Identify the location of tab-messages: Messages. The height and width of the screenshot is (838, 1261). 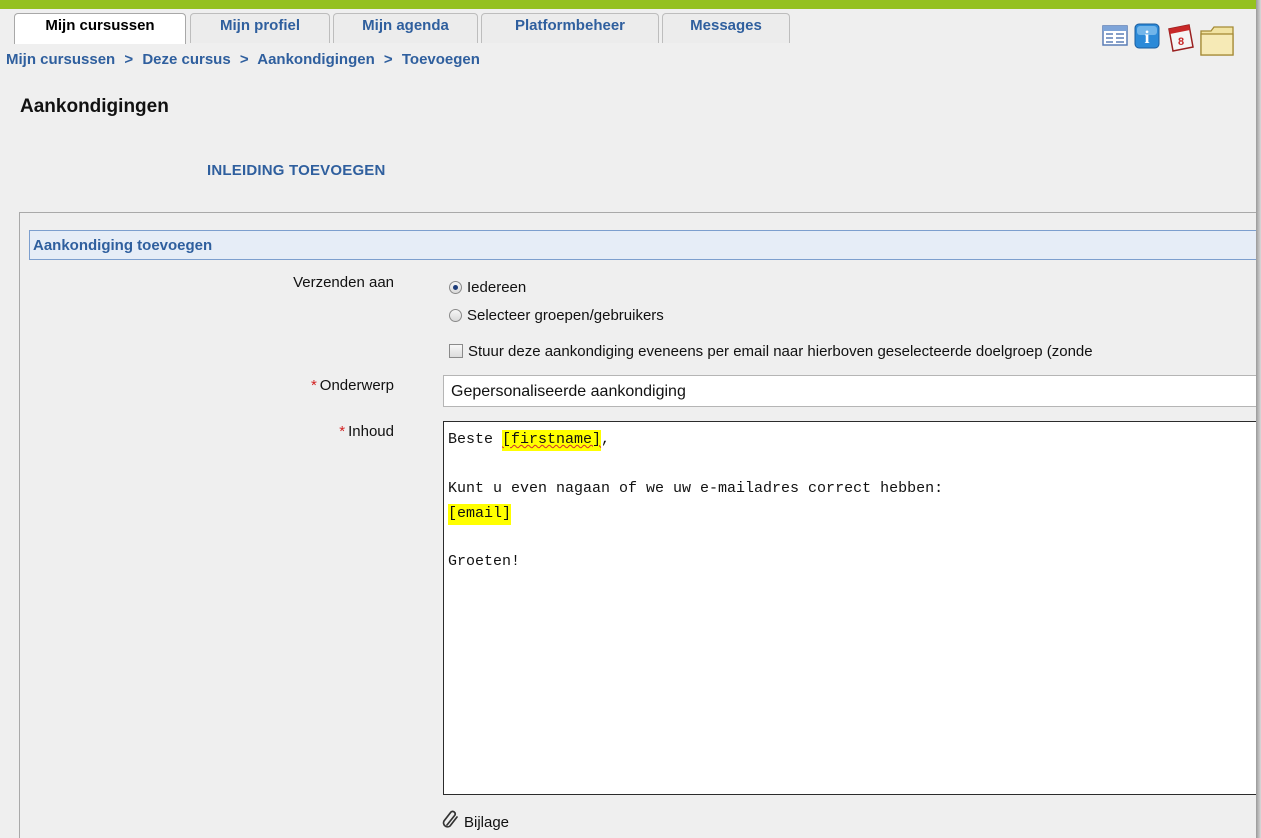
(726, 28).